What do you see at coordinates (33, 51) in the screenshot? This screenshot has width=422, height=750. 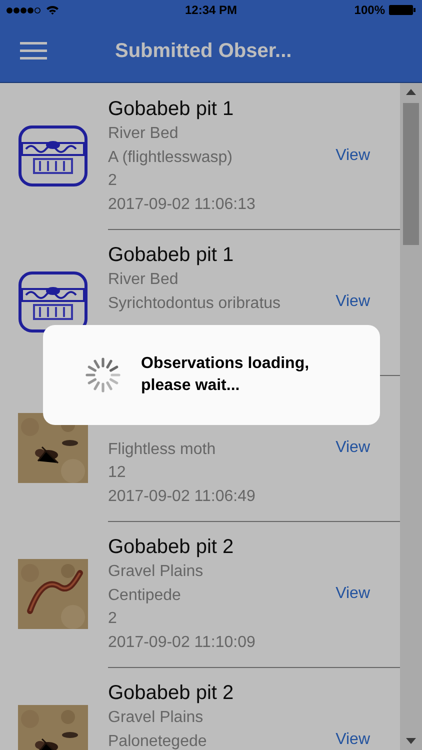 I see `menu-icon` at bounding box center [33, 51].